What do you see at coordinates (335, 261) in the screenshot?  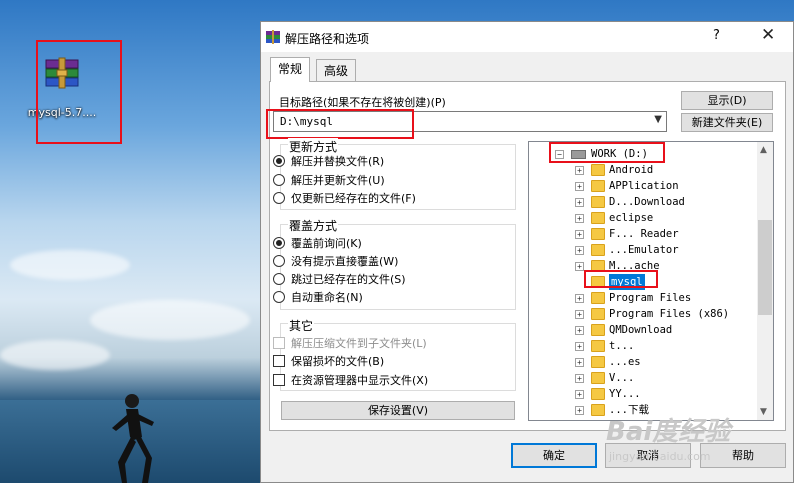 I see `overwrite-option-silent: 没有提示直接覆盖(W)` at bounding box center [335, 261].